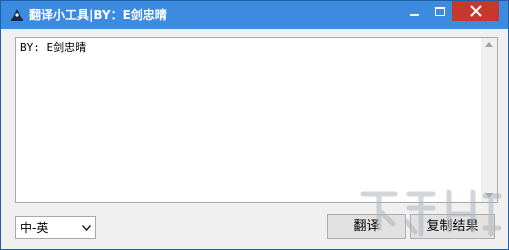 The width and height of the screenshot is (509, 250). I want to click on window-title: 翻译小工具|BY：E剑忠晴, so click(98, 15).